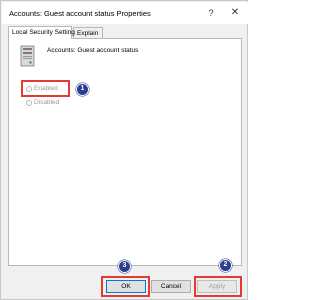 The height and width of the screenshot is (300, 320). Describe the element at coordinates (211, 13) in the screenshot. I see `help-icon: ?` at that location.